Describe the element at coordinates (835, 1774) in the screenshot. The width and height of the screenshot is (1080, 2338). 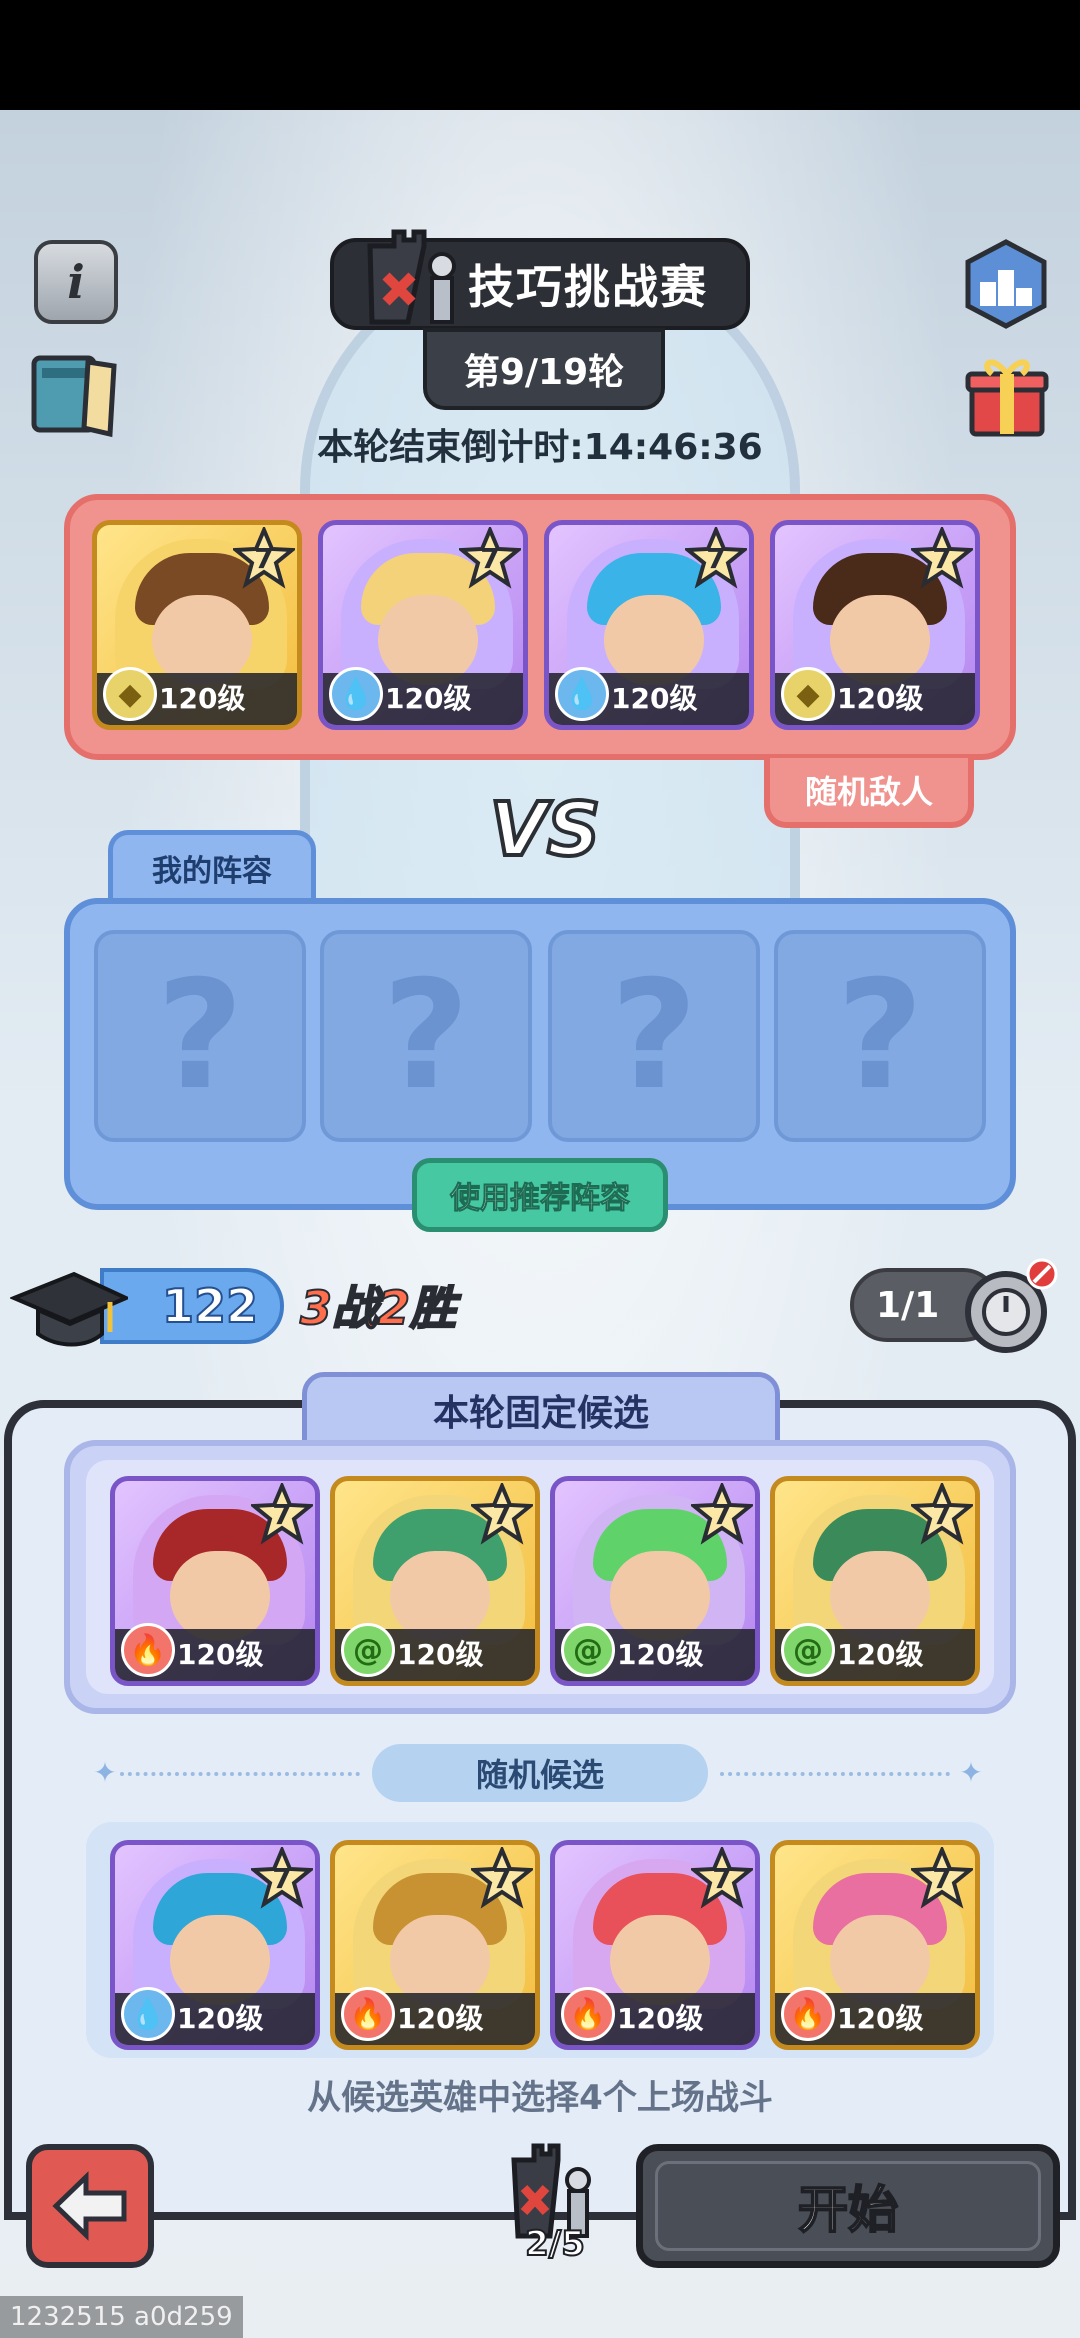
I see `divider-right` at that location.